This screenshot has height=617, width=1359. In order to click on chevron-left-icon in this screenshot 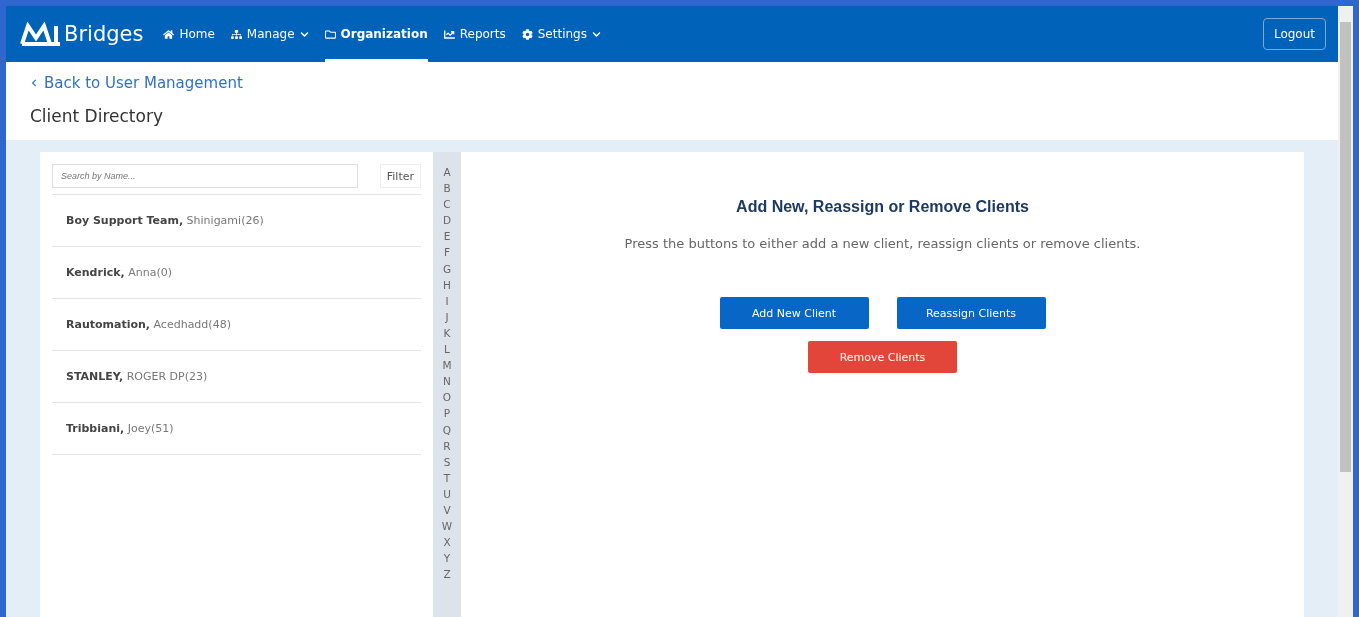, I will do `click(34, 83)`.